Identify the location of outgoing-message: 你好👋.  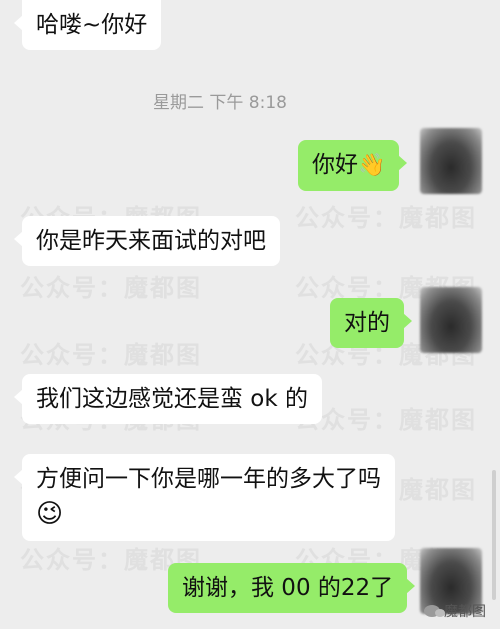
(353, 165).